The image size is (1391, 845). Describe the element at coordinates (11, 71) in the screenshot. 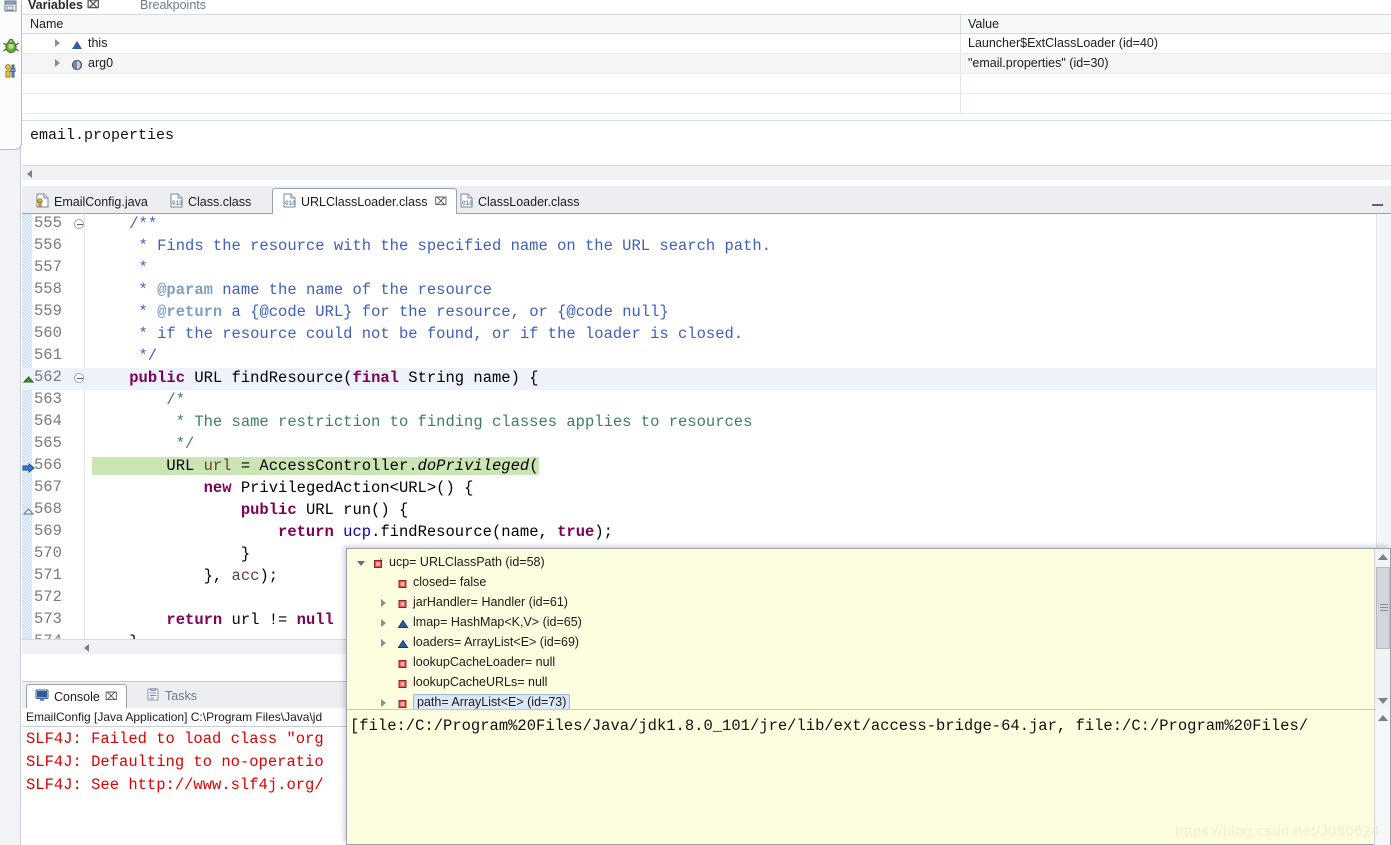

I see `java-perspective-icon` at that location.